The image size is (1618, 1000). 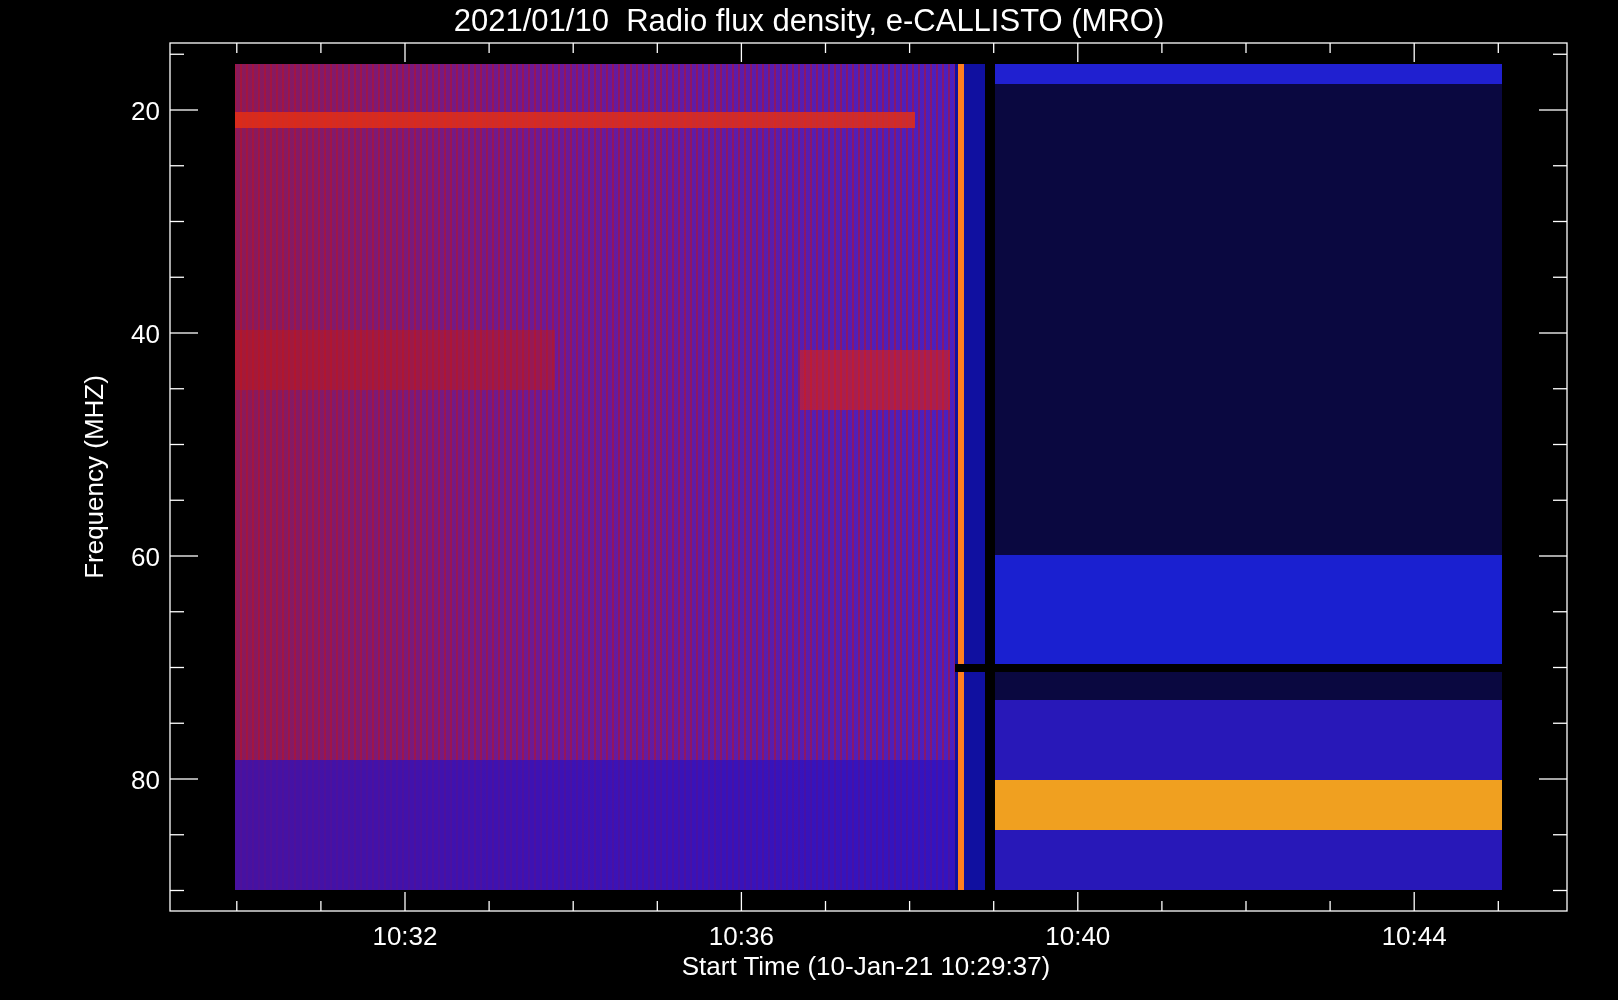 What do you see at coordinates (145, 111) in the screenshot?
I see `tick-label: 20` at bounding box center [145, 111].